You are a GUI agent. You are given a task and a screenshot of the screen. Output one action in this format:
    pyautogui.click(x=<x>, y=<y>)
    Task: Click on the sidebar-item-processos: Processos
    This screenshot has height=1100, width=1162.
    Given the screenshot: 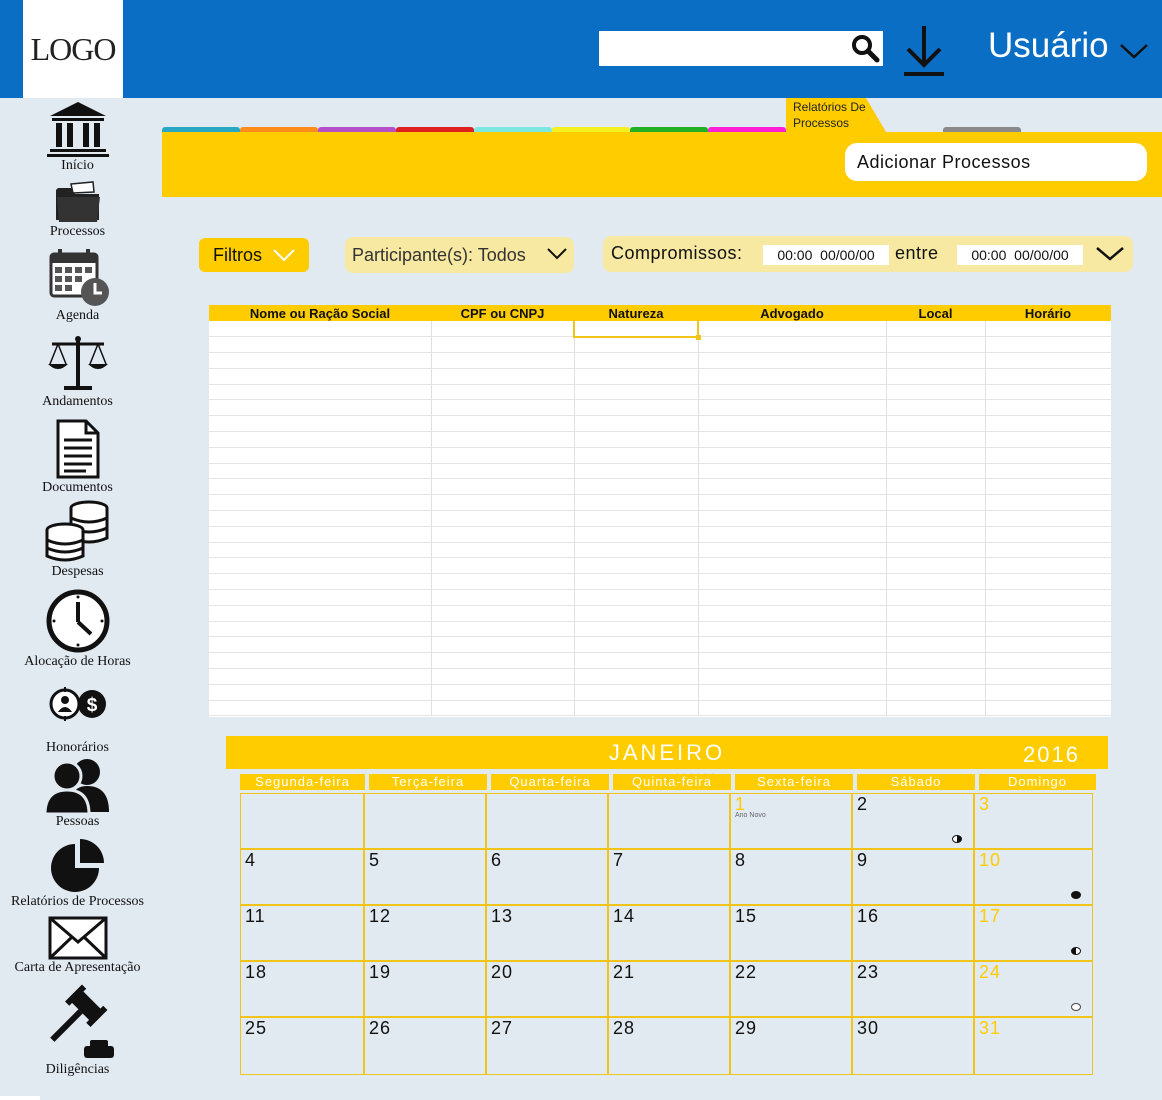 What is the action you would take?
    pyautogui.click(x=77, y=210)
    